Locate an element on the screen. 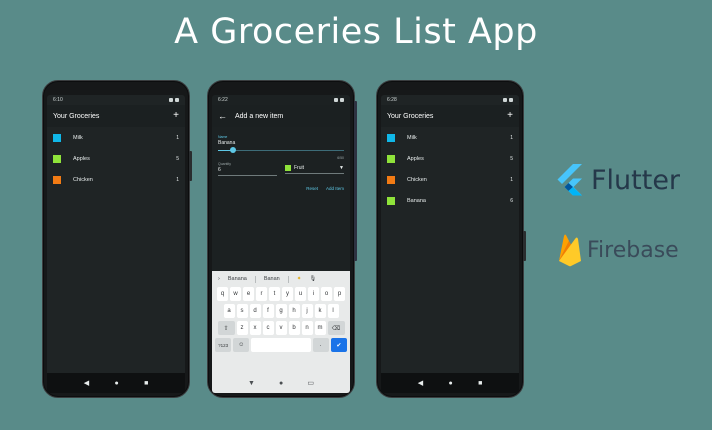 The image size is (712, 430). chevron-right-icon: › is located at coordinates (219, 279).